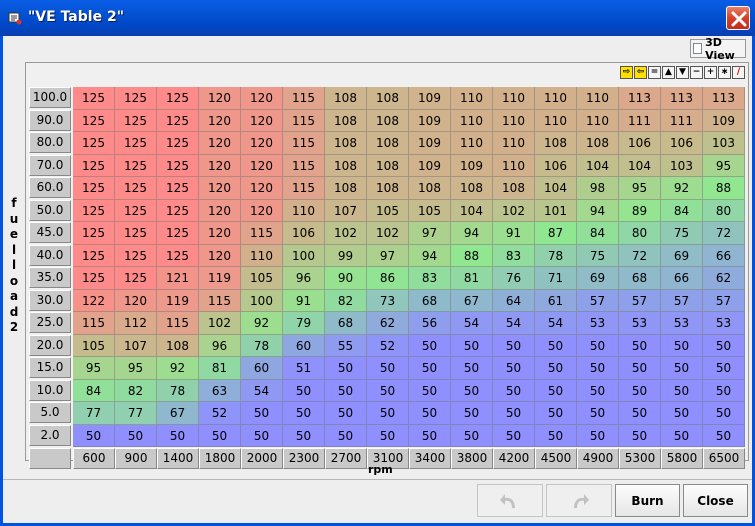 The width and height of the screenshot is (755, 526). What do you see at coordinates (50, 322) in the screenshot?
I see `row-header: 25.0` at bounding box center [50, 322].